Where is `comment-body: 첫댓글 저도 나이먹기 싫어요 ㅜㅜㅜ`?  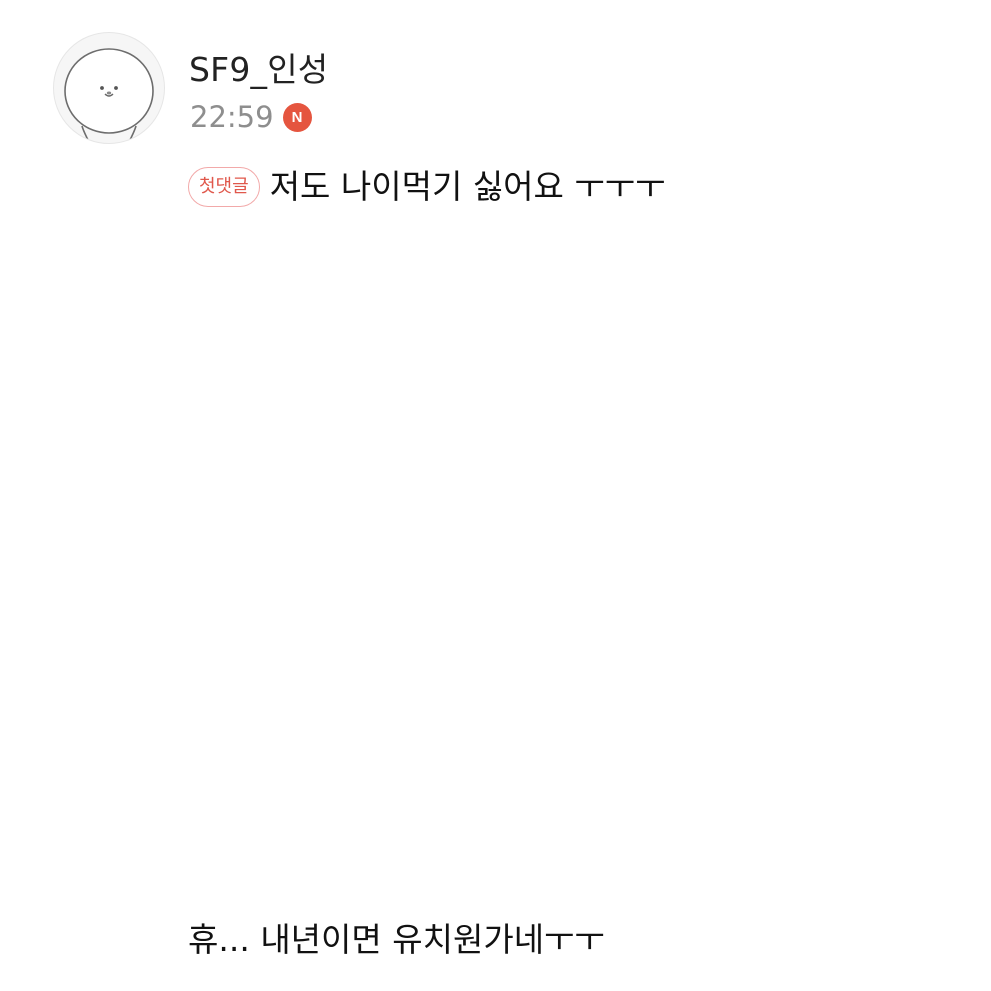
comment-body: 첫댓글 저도 나이먹기 싫어요 ㅜㅜㅜ is located at coordinates (426, 187).